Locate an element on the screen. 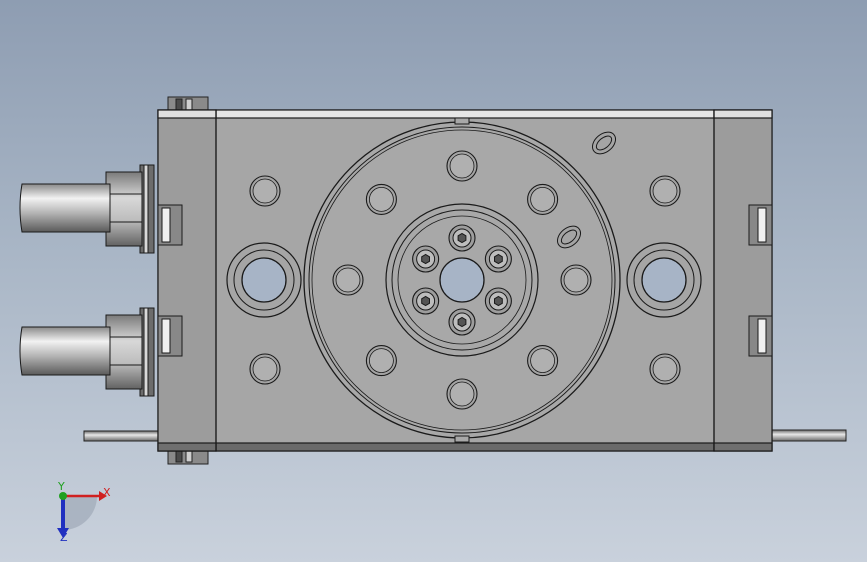  lower-fitting is located at coordinates (87, 352).